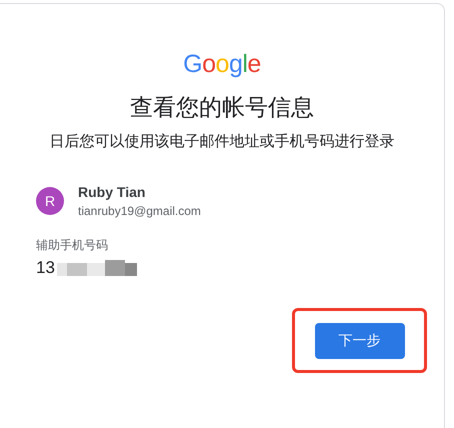 This screenshot has width=454, height=428. What do you see at coordinates (72, 245) in the screenshot?
I see `phone-label: 辅助手机号码` at bounding box center [72, 245].